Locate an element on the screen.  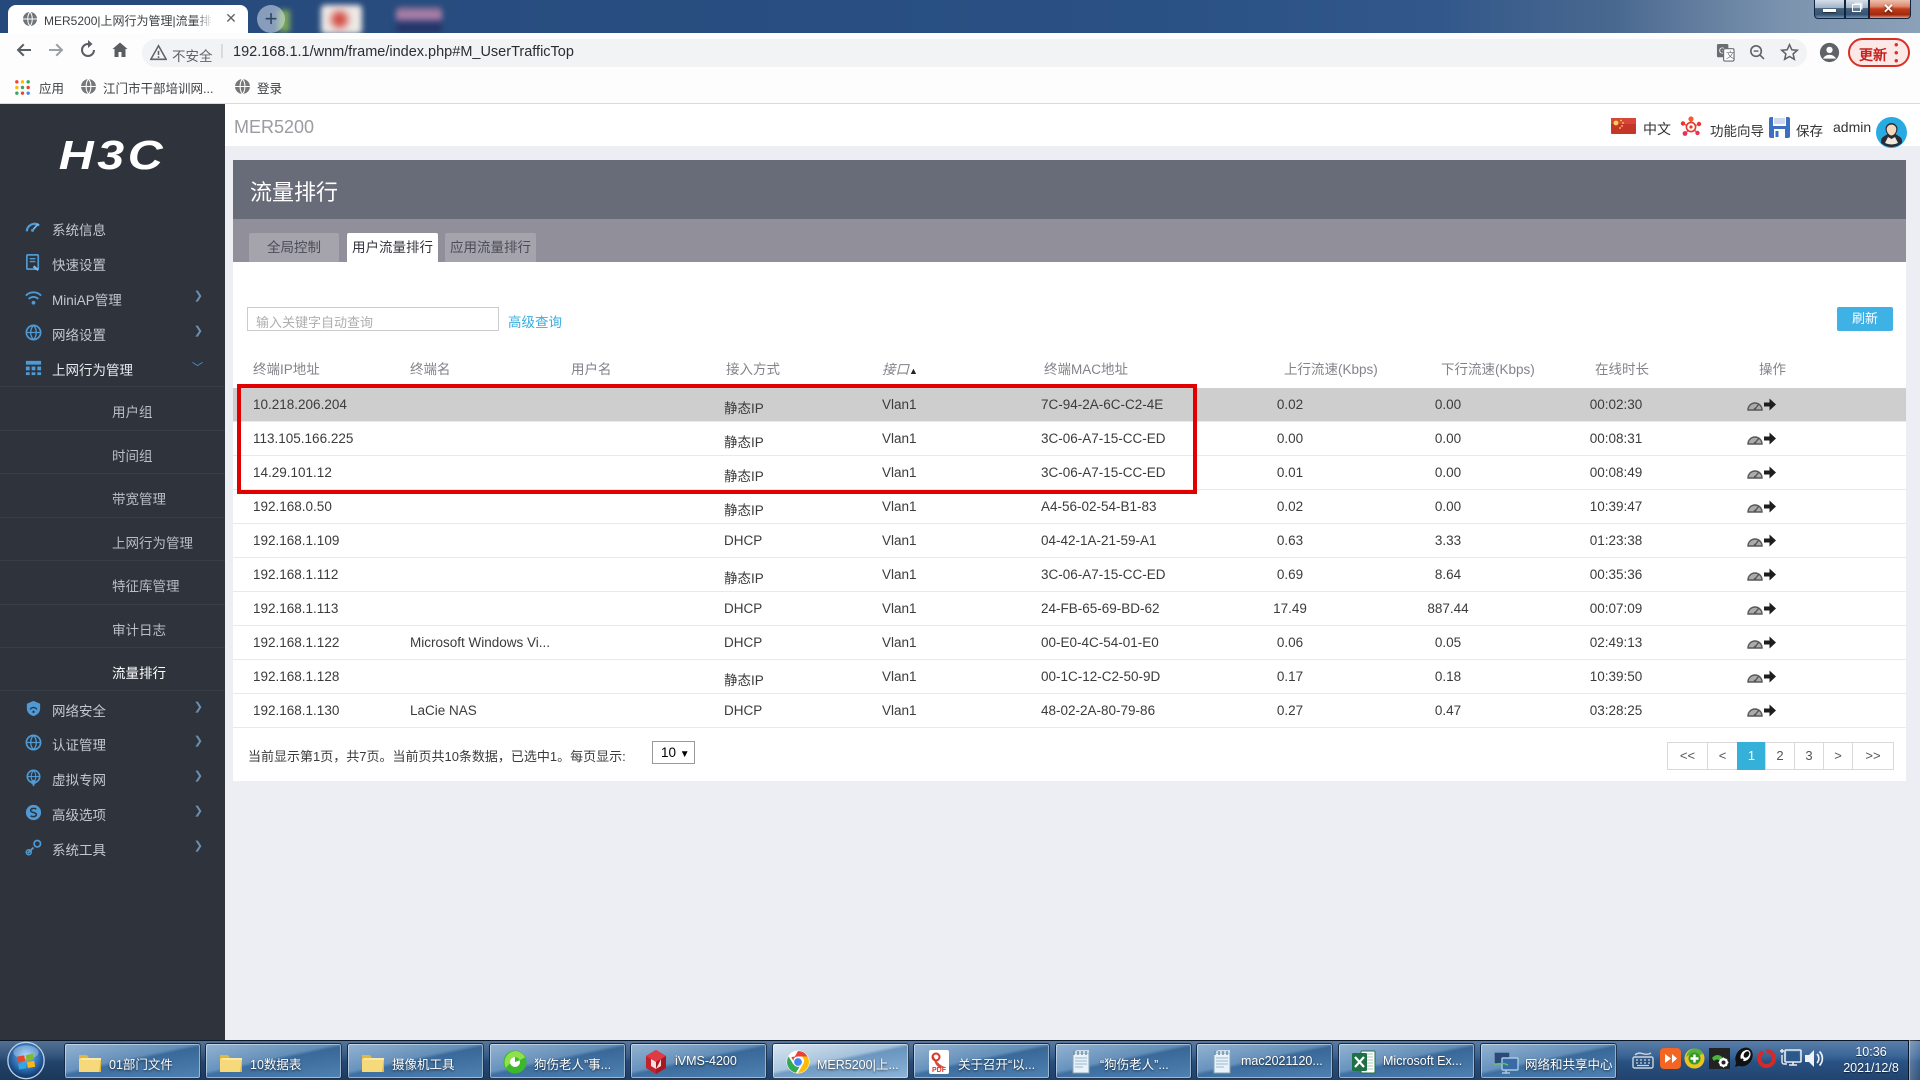
svg-text: PDF is located at coordinates (939, 1070).